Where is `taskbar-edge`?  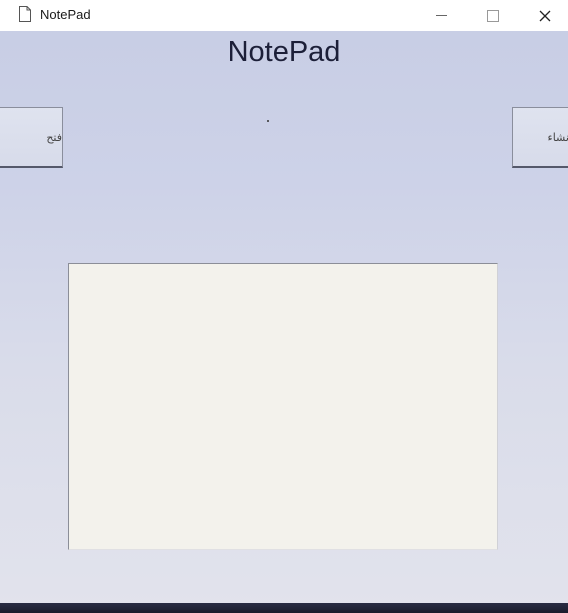 taskbar-edge is located at coordinates (284, 608).